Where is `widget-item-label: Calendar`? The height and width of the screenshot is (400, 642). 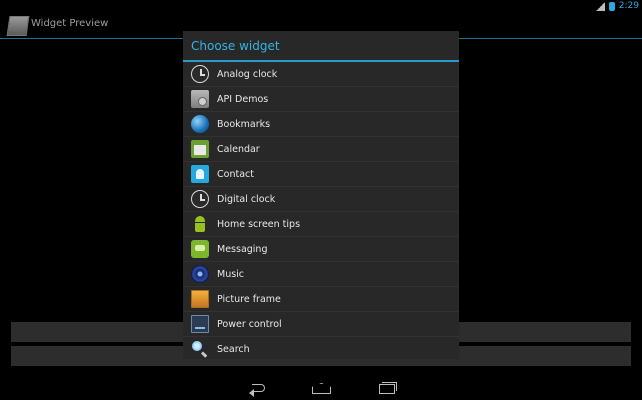
widget-item-label: Calendar is located at coordinates (238, 149).